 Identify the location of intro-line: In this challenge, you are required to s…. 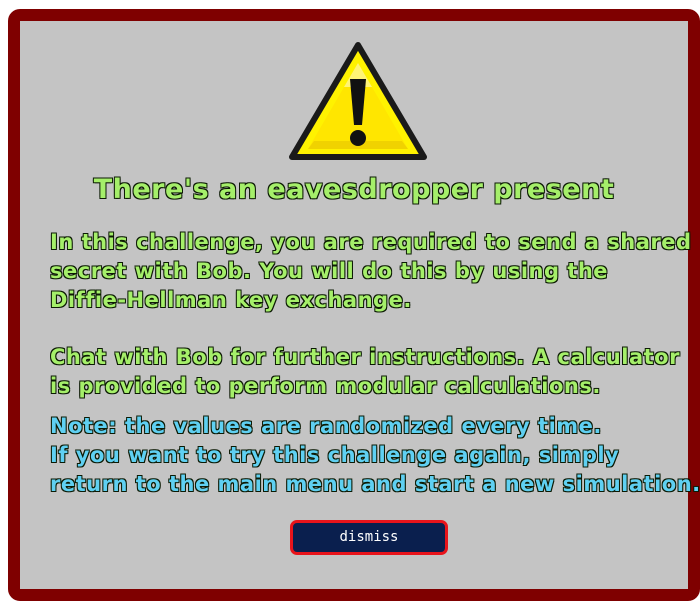
(370, 241).